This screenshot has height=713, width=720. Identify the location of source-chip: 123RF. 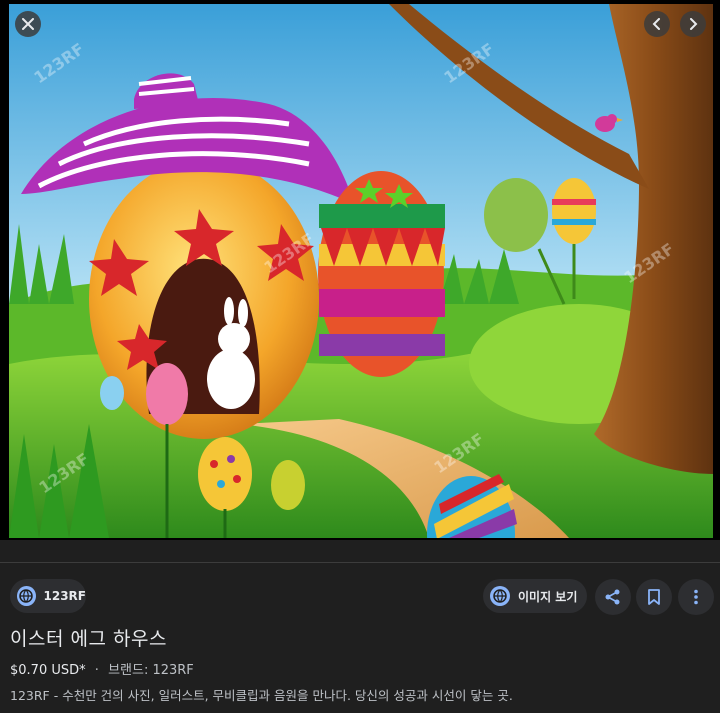
(48, 596).